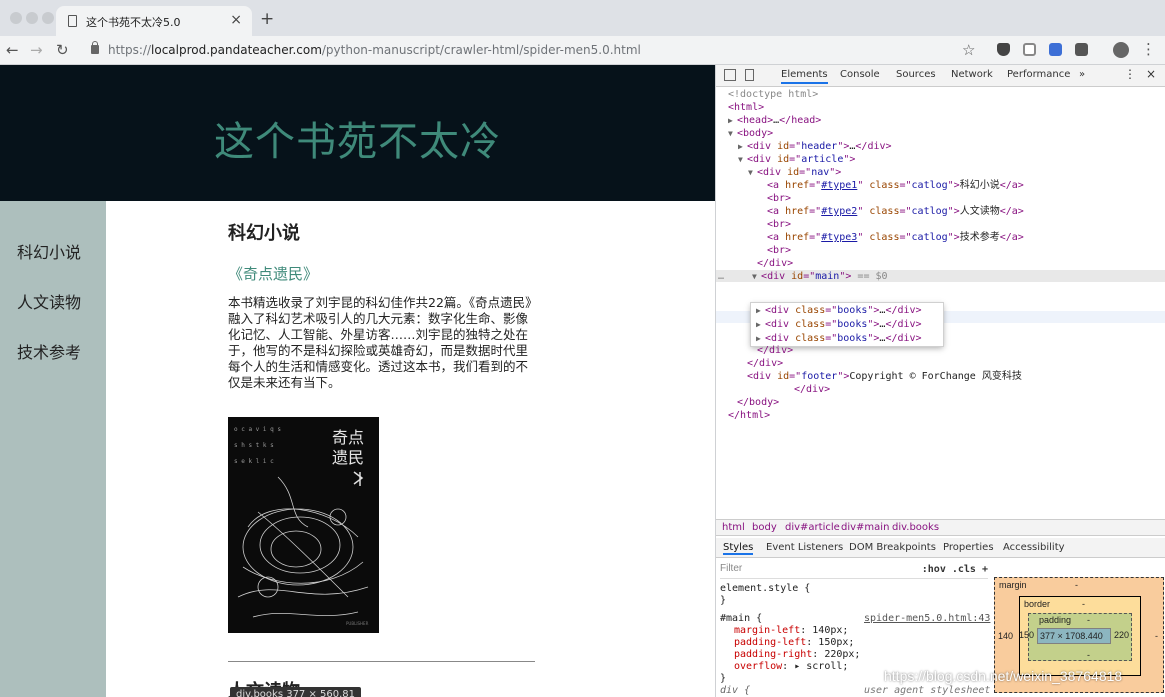 This screenshot has height=697, width=1165. Describe the element at coordinates (733, 527) in the screenshot. I see `breadcrumb-html: html` at that location.